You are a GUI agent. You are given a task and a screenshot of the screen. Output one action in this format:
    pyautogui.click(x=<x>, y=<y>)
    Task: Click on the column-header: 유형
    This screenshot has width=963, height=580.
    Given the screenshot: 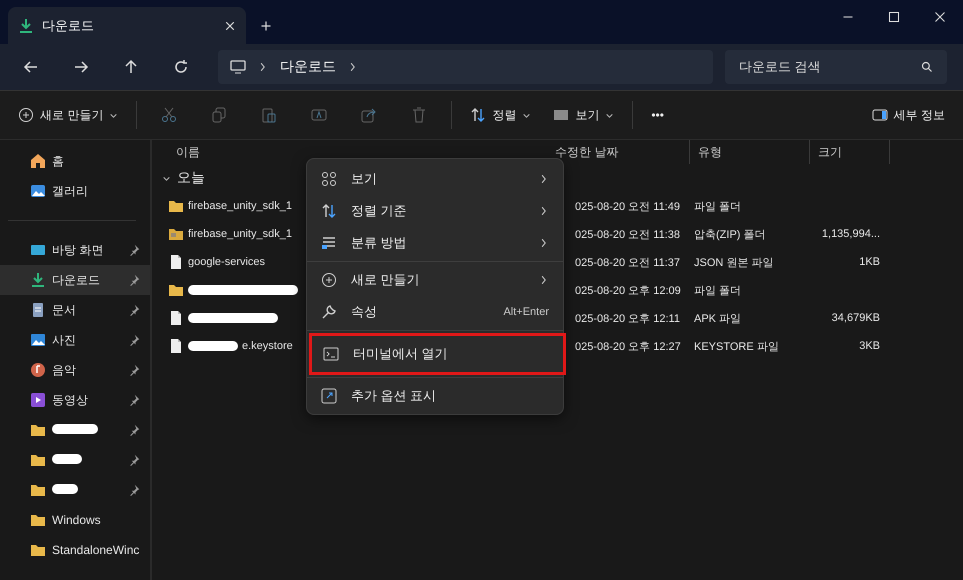 What is the action you would take?
    pyautogui.click(x=710, y=152)
    